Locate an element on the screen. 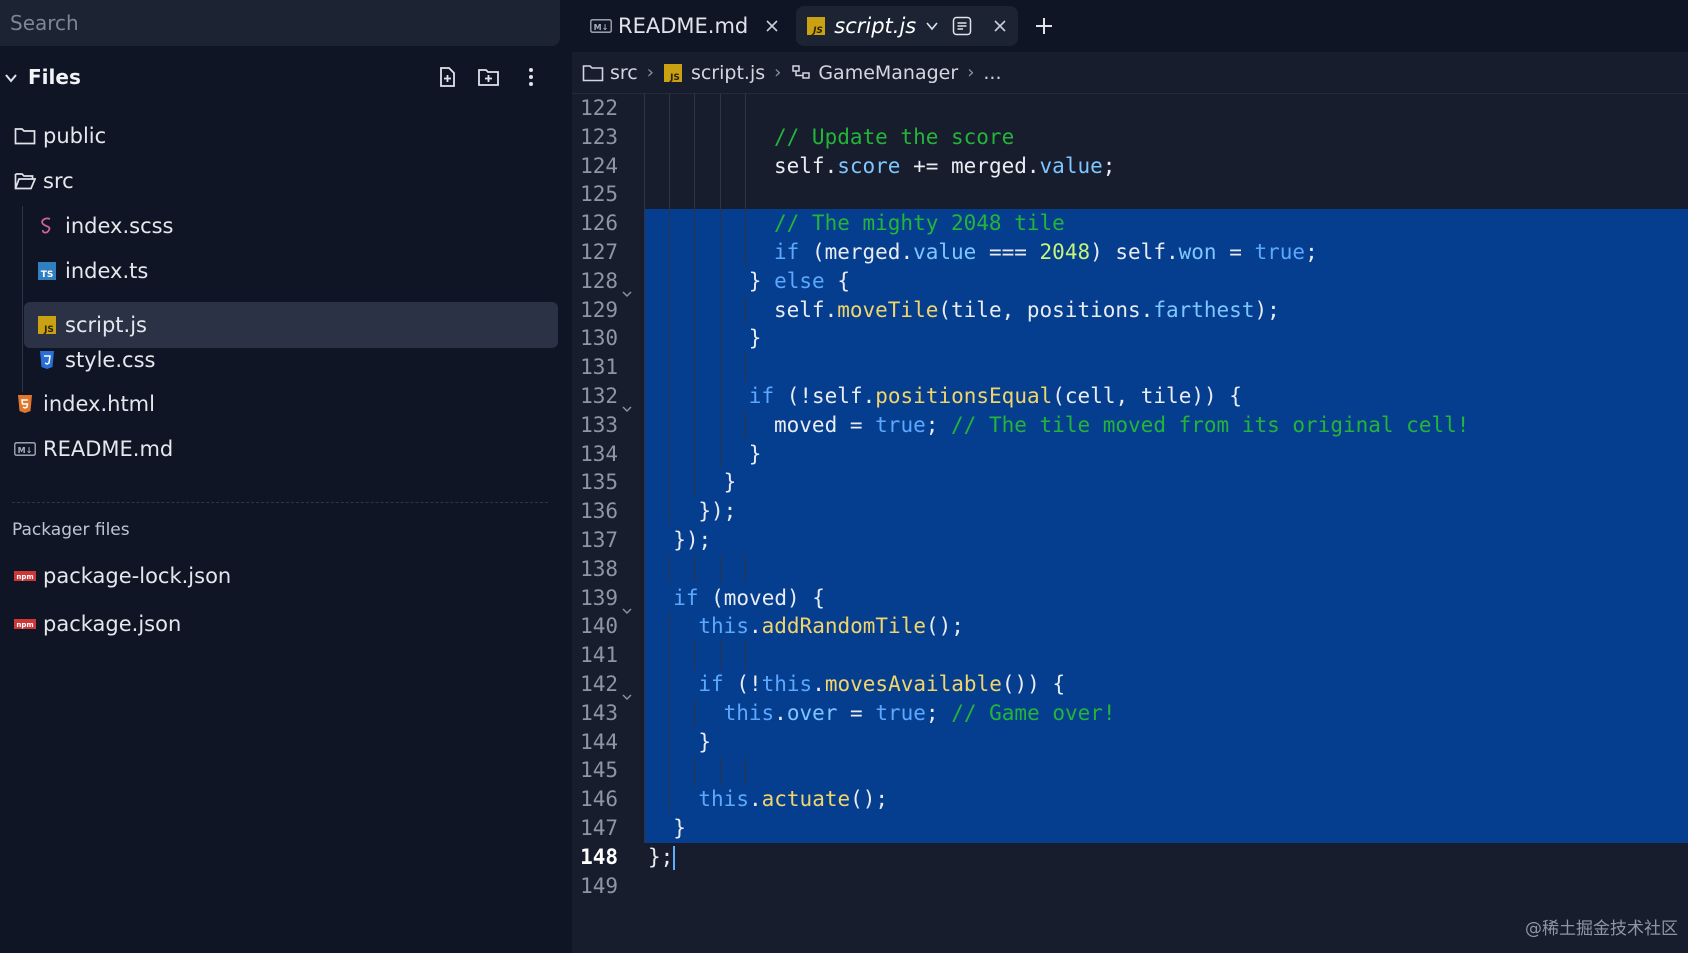 Image resolution: width=1688 pixels, height=953 pixels. code-line: 130} is located at coordinates (1130, 339).